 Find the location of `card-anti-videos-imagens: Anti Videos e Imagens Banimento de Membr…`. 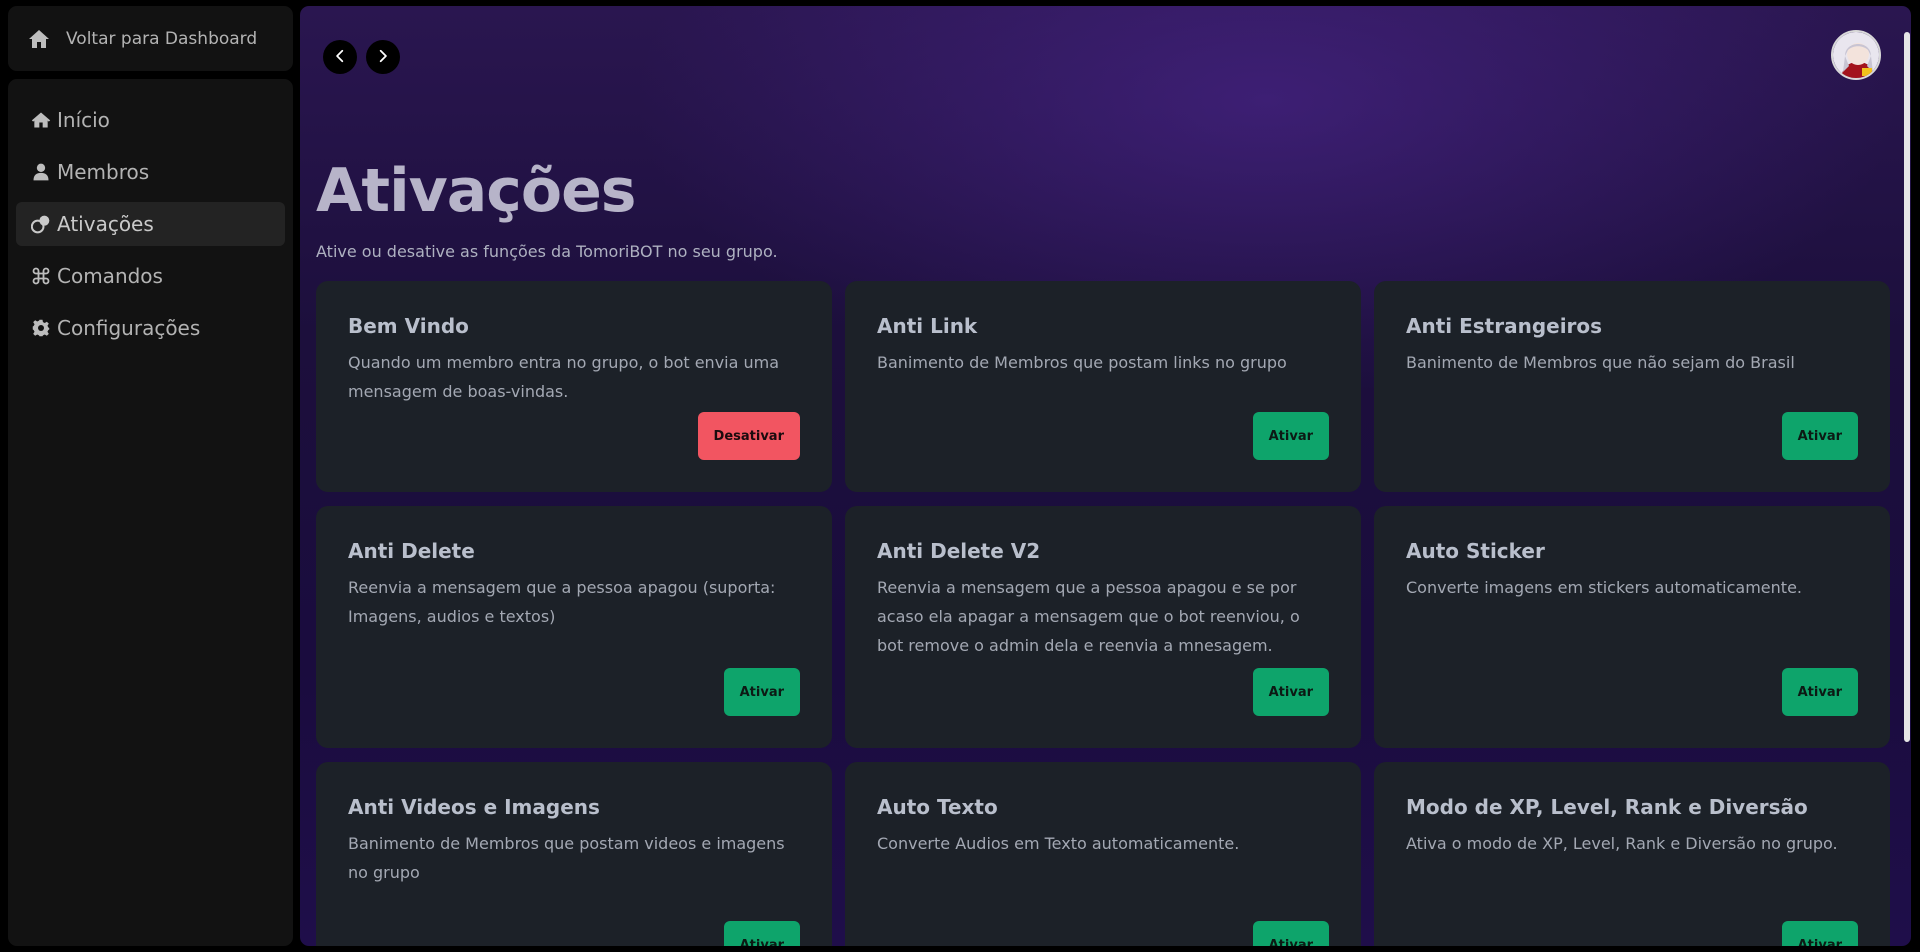

card-anti-videos-imagens: Anti Videos e Imagens Banimento de Membr… is located at coordinates (574, 854).